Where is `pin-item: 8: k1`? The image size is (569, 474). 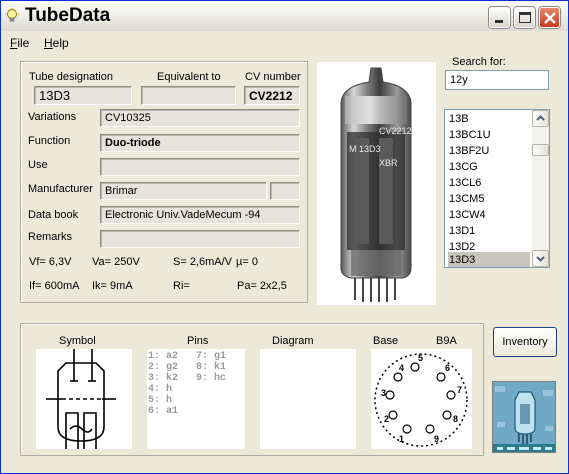
pin-item: 8: k1 is located at coordinates (211, 367).